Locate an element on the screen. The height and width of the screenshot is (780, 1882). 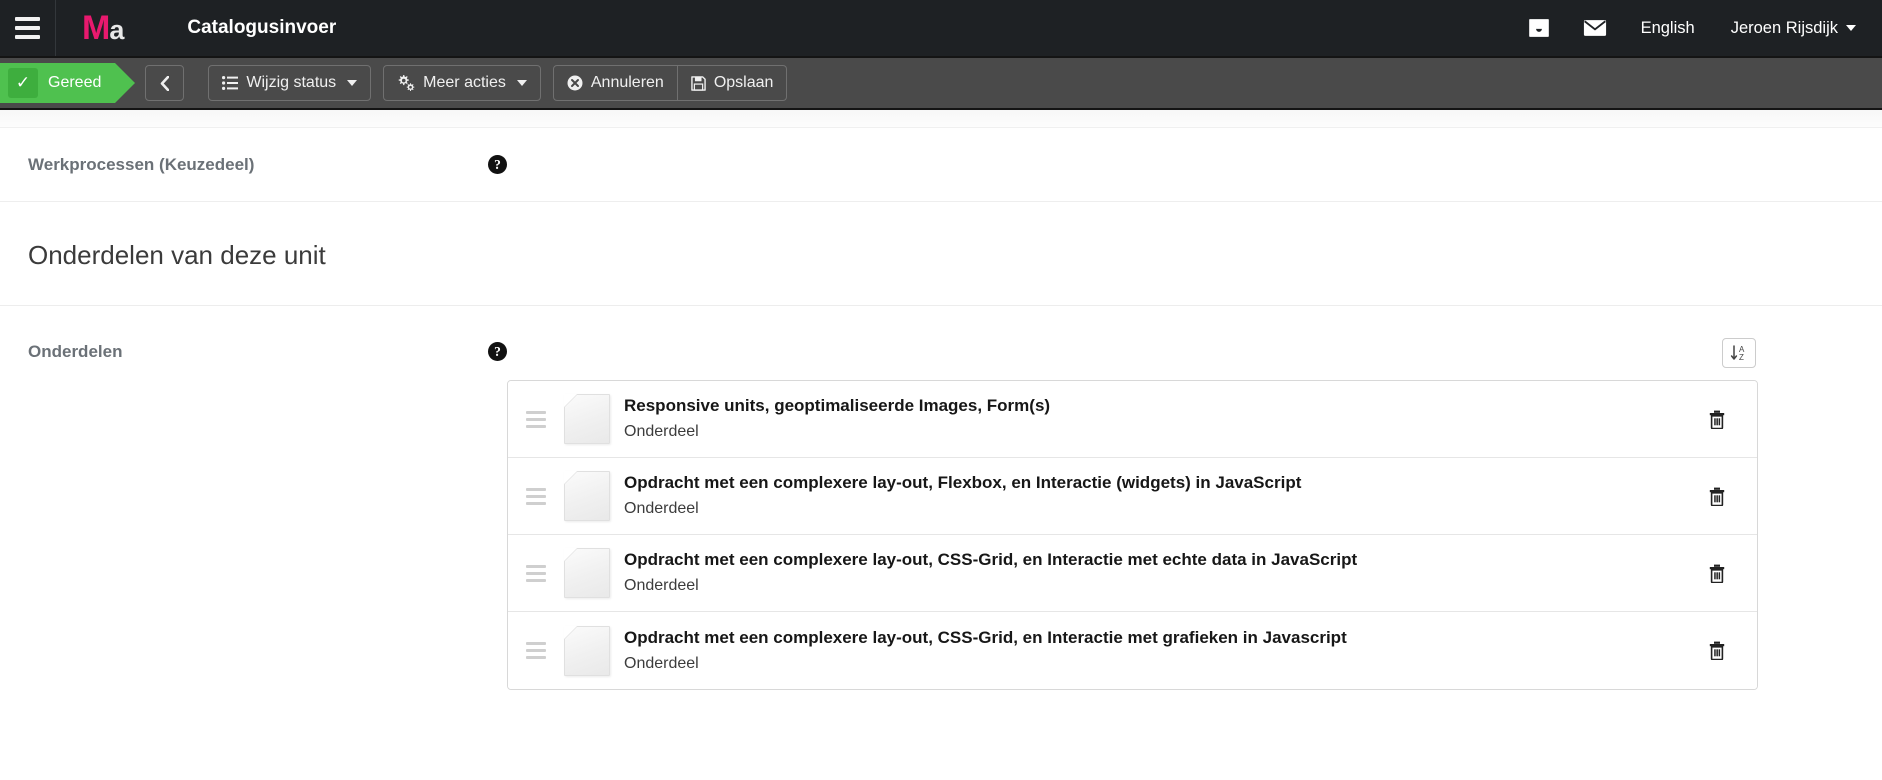
inbox-icon is located at coordinates (1538, 28).